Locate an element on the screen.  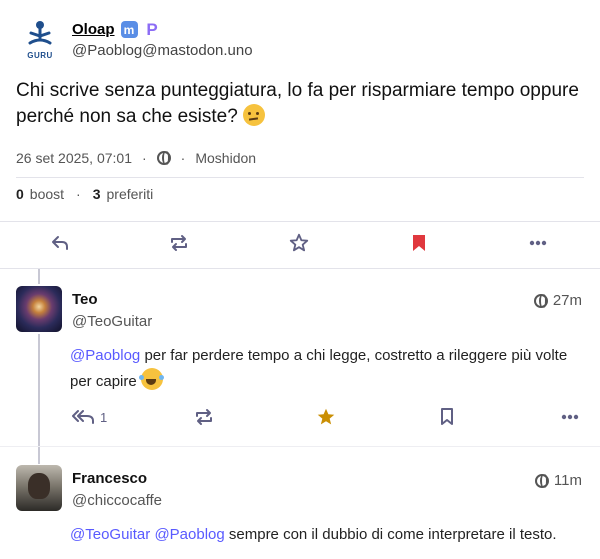
status-action-bar is located at coordinates (300, 243).